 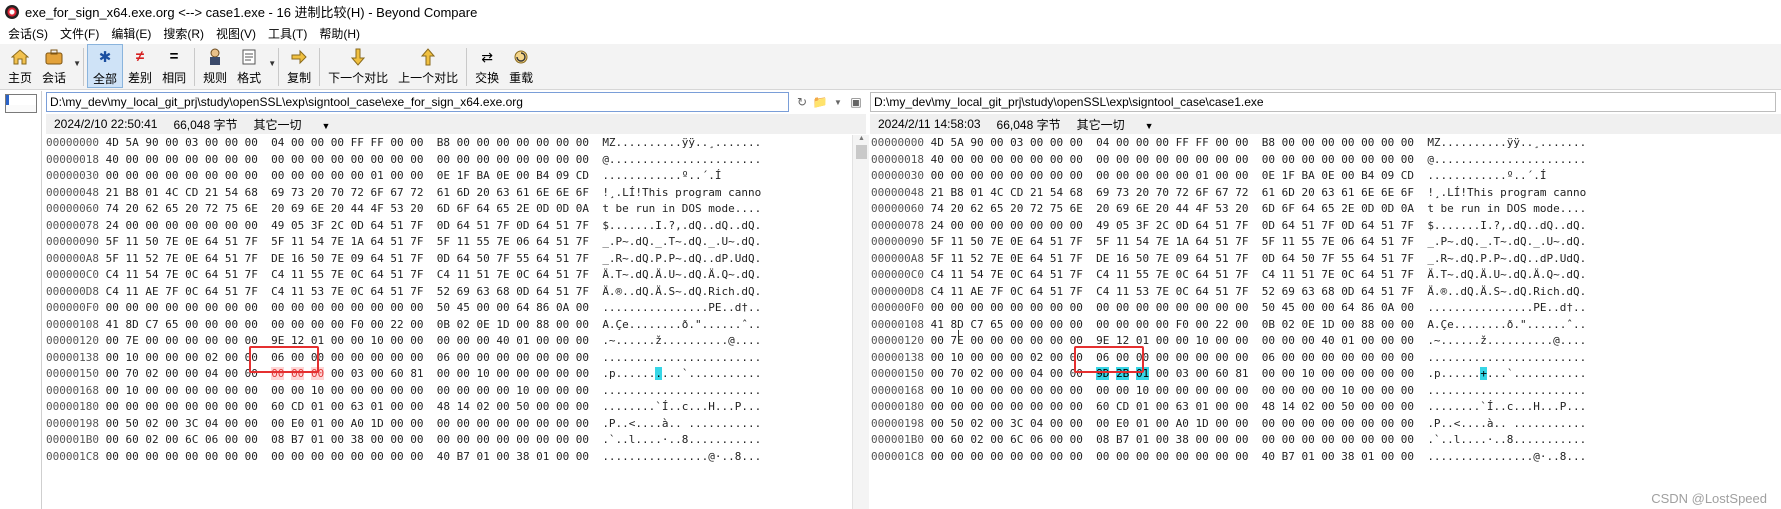 I want to click on format-button: 格式 ▼, so click(x=254, y=66).